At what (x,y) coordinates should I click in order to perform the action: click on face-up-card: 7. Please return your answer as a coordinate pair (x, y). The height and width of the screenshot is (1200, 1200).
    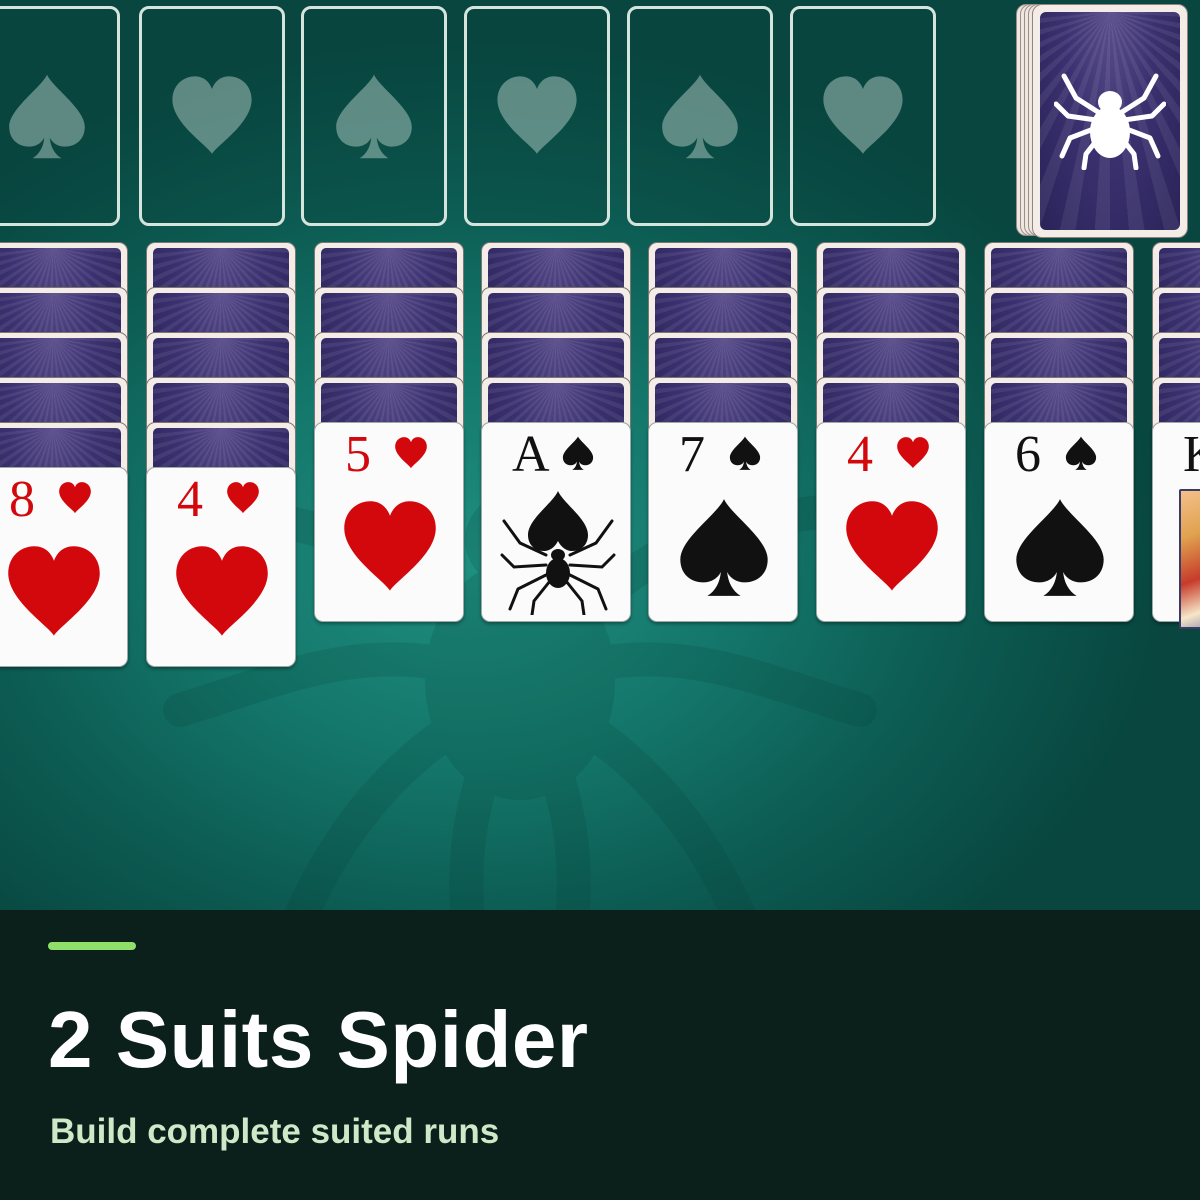
    Looking at the image, I should click on (723, 522).